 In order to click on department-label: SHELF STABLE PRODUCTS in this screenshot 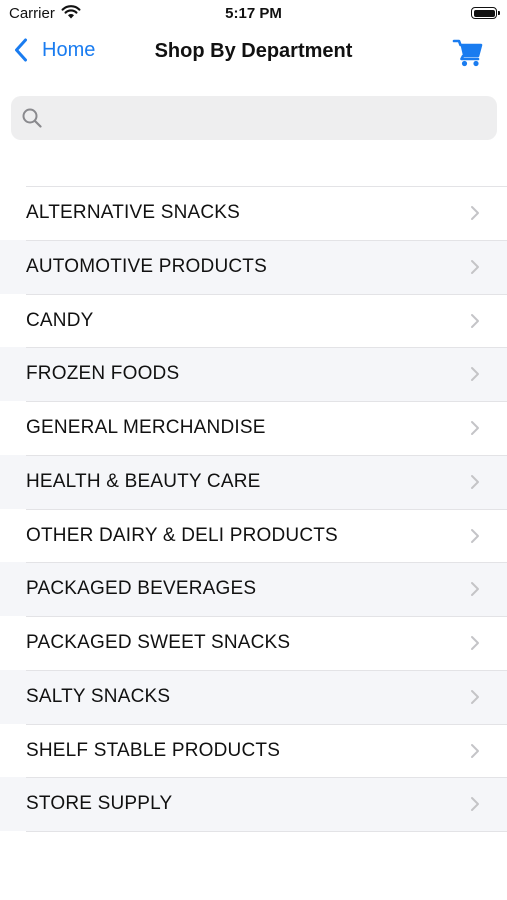, I will do `click(153, 750)`.